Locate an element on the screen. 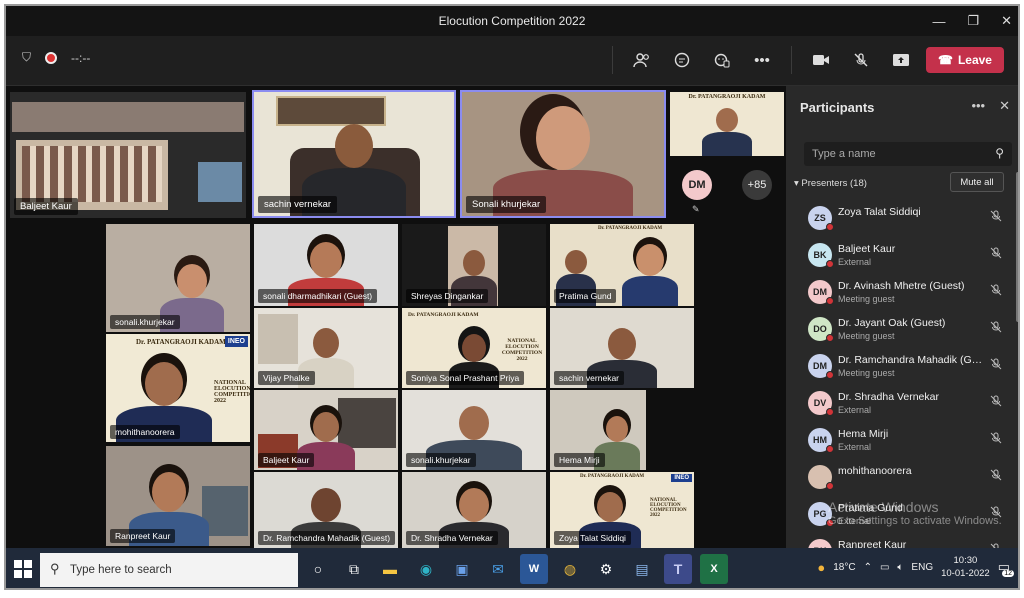 Image resolution: width=1024 pixels, height=598 pixels. meeting-toolbar: ⛉ --:-- ••• ☎ Leave is located at coordinates (512, 61).